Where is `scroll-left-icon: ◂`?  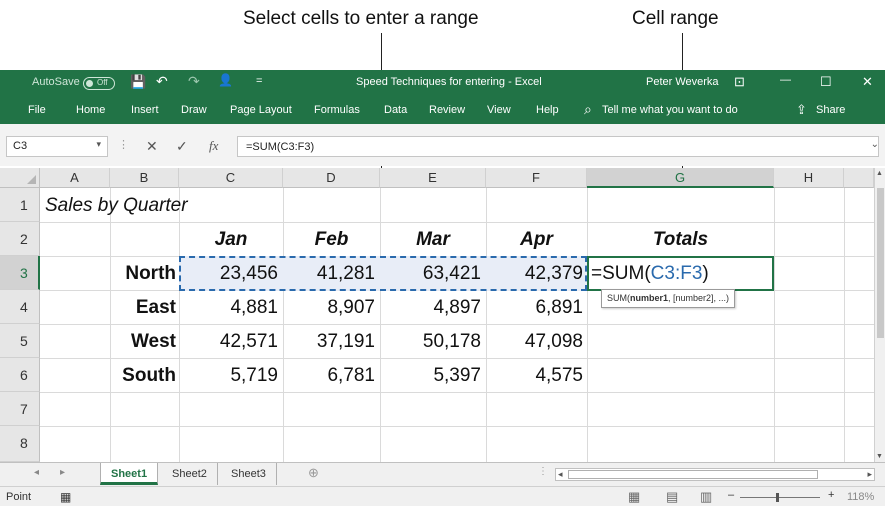
scroll-left-icon: ◂ is located at coordinates (560, 474).